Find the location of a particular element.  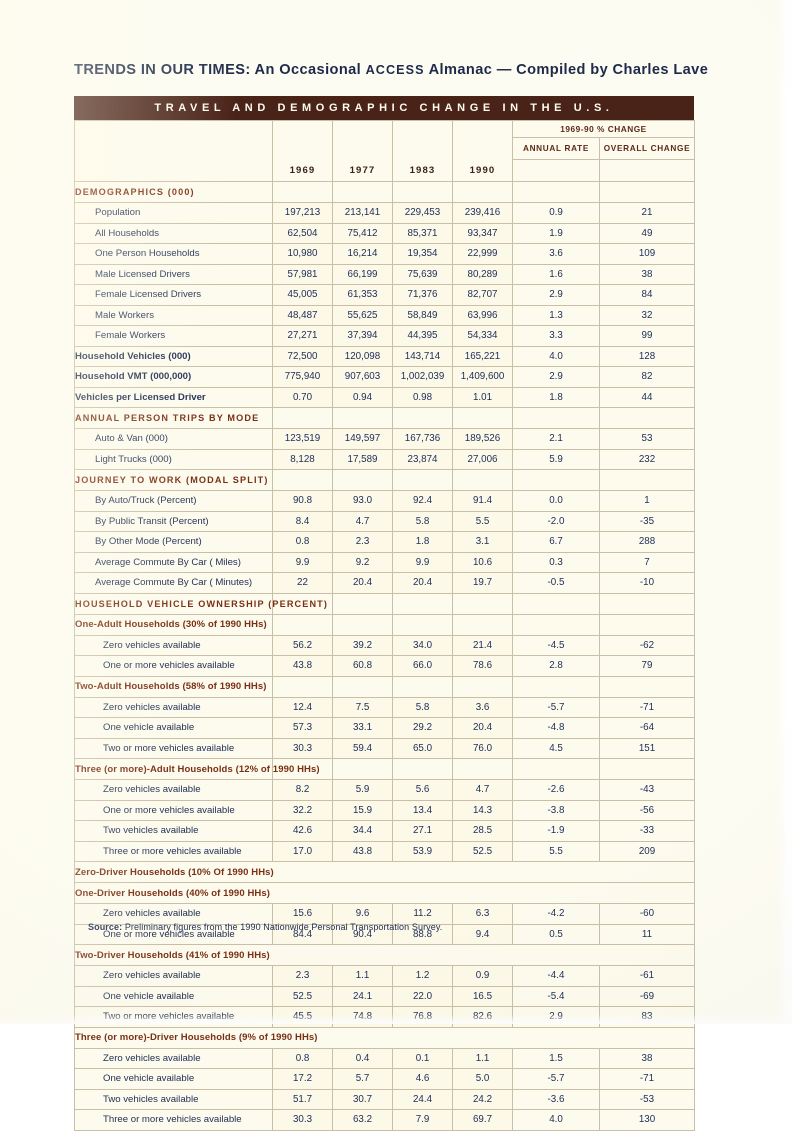

cell-1983: 7.9 is located at coordinates (422, 1120).